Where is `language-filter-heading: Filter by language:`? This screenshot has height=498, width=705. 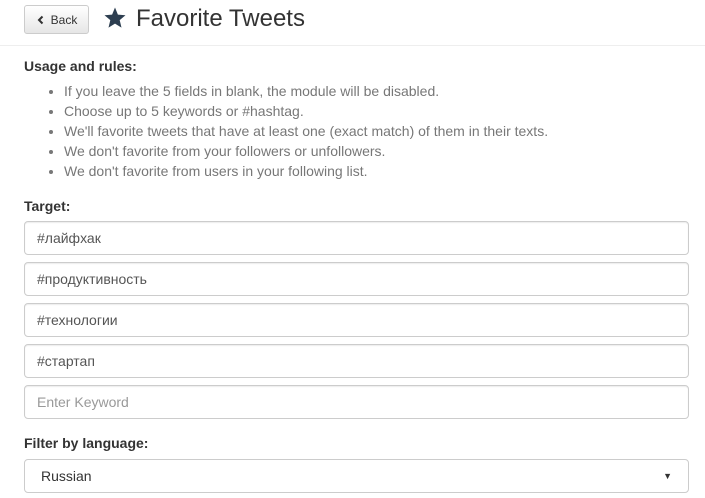
language-filter-heading: Filter by language: is located at coordinates (86, 443).